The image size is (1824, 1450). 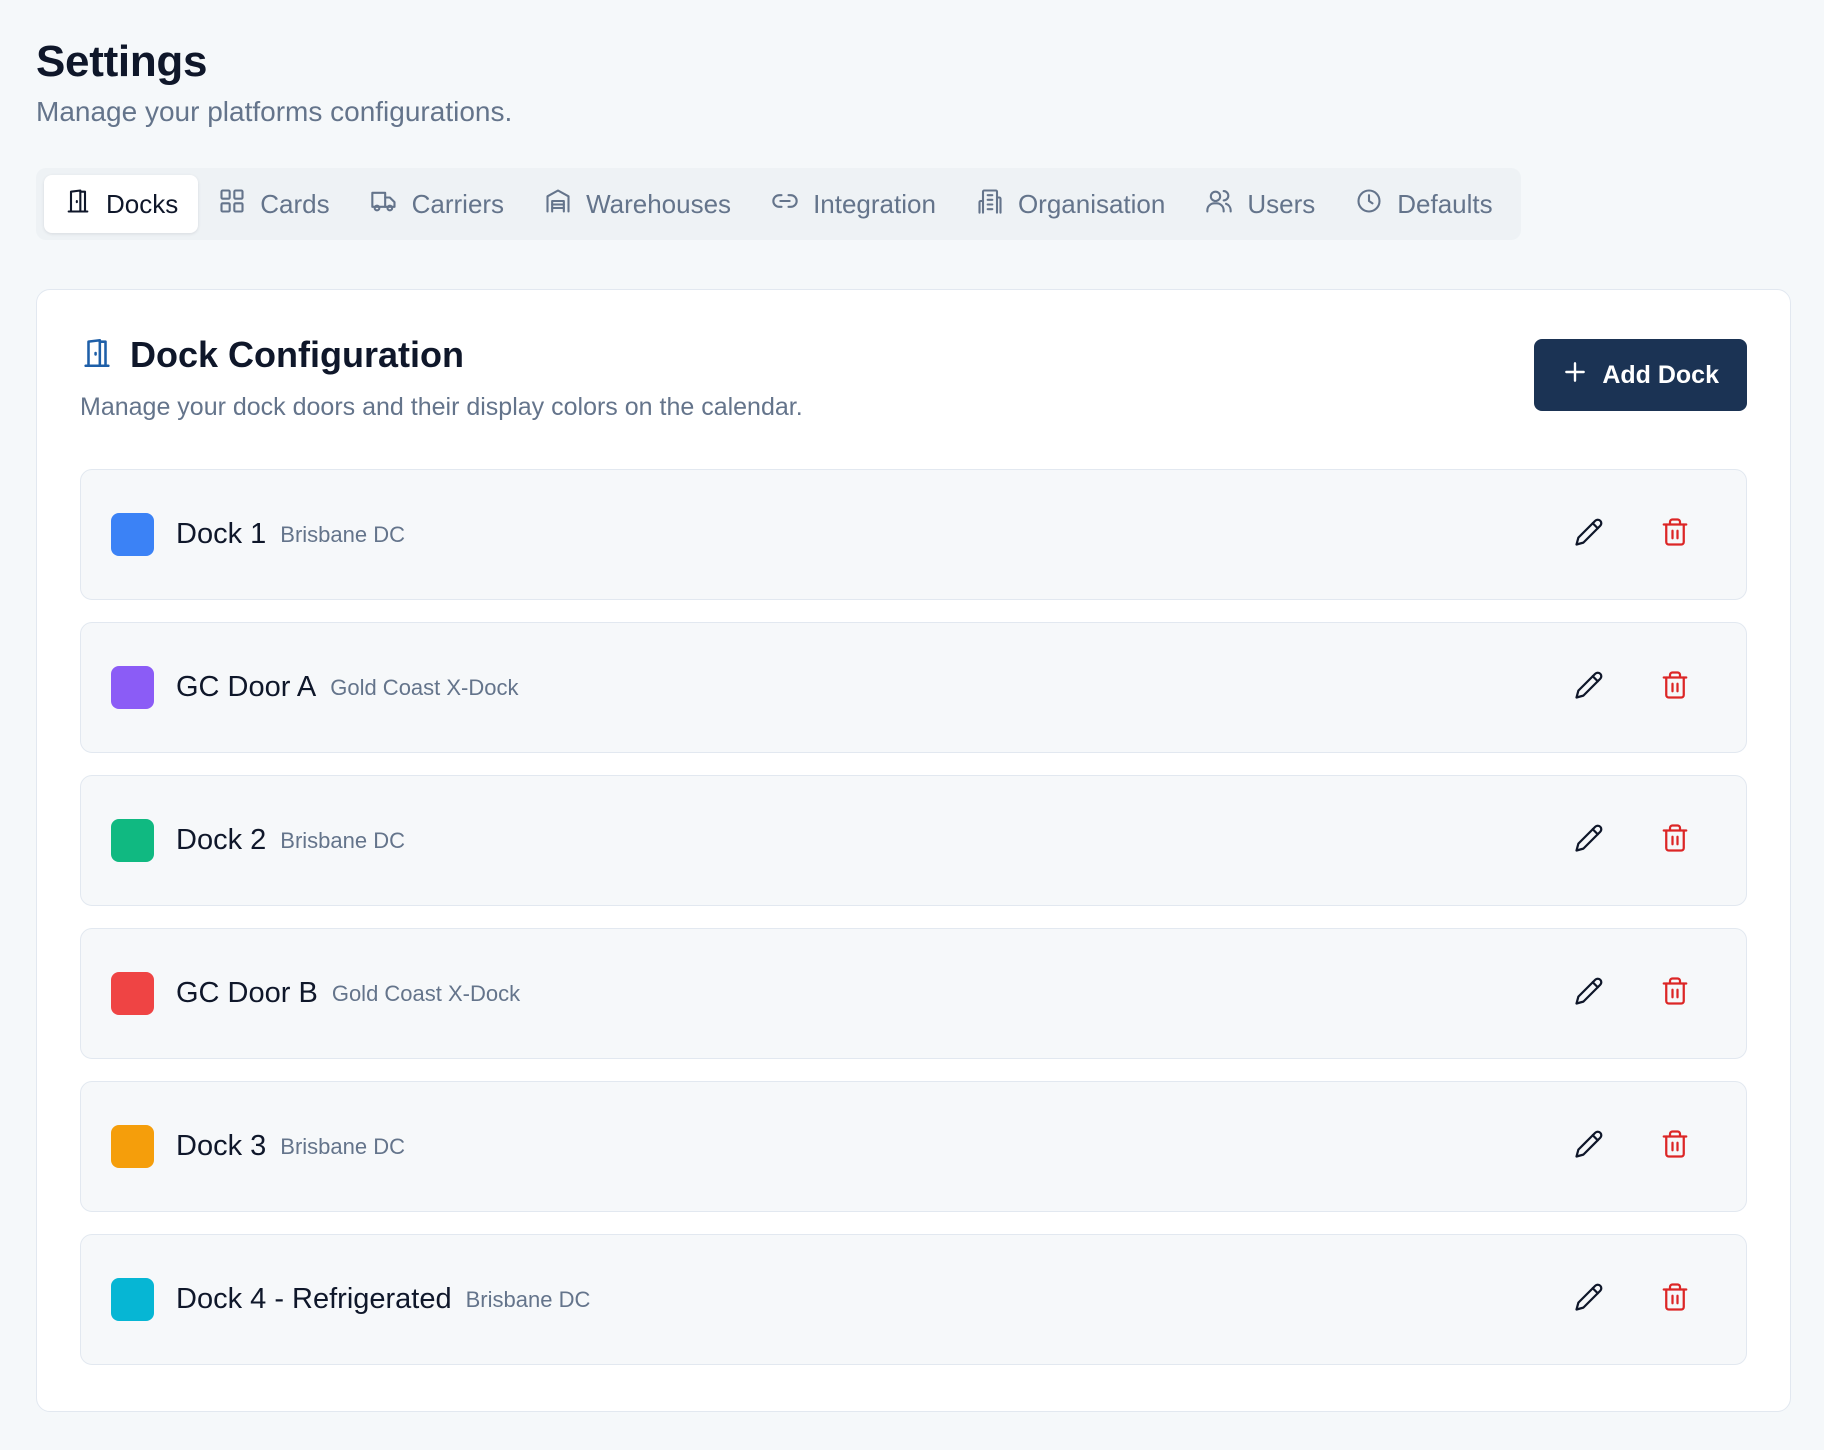 I want to click on tab-label: Users, so click(x=1281, y=203).